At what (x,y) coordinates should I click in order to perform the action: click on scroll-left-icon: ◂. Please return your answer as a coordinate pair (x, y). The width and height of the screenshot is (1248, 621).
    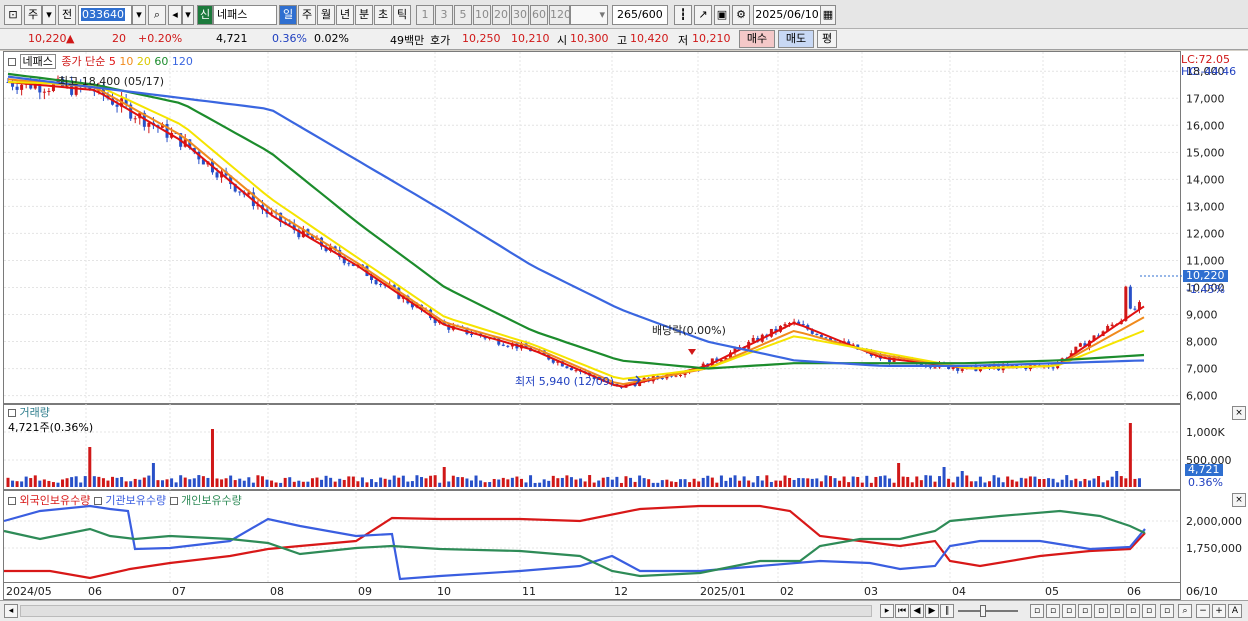
    Looking at the image, I should click on (11, 611).